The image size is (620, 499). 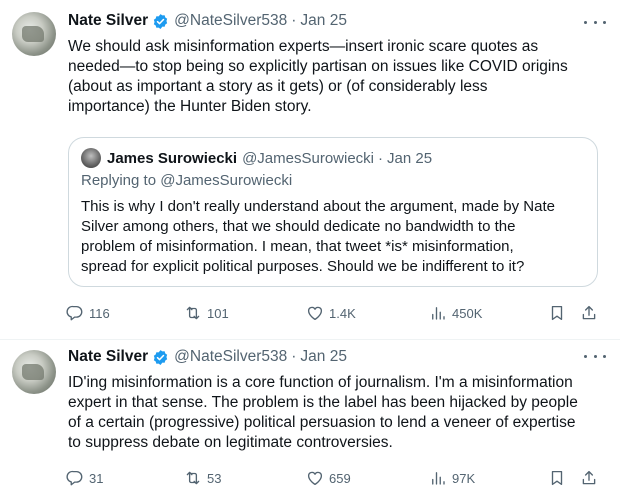 I want to click on reply-count: 31, so click(x=96, y=478).